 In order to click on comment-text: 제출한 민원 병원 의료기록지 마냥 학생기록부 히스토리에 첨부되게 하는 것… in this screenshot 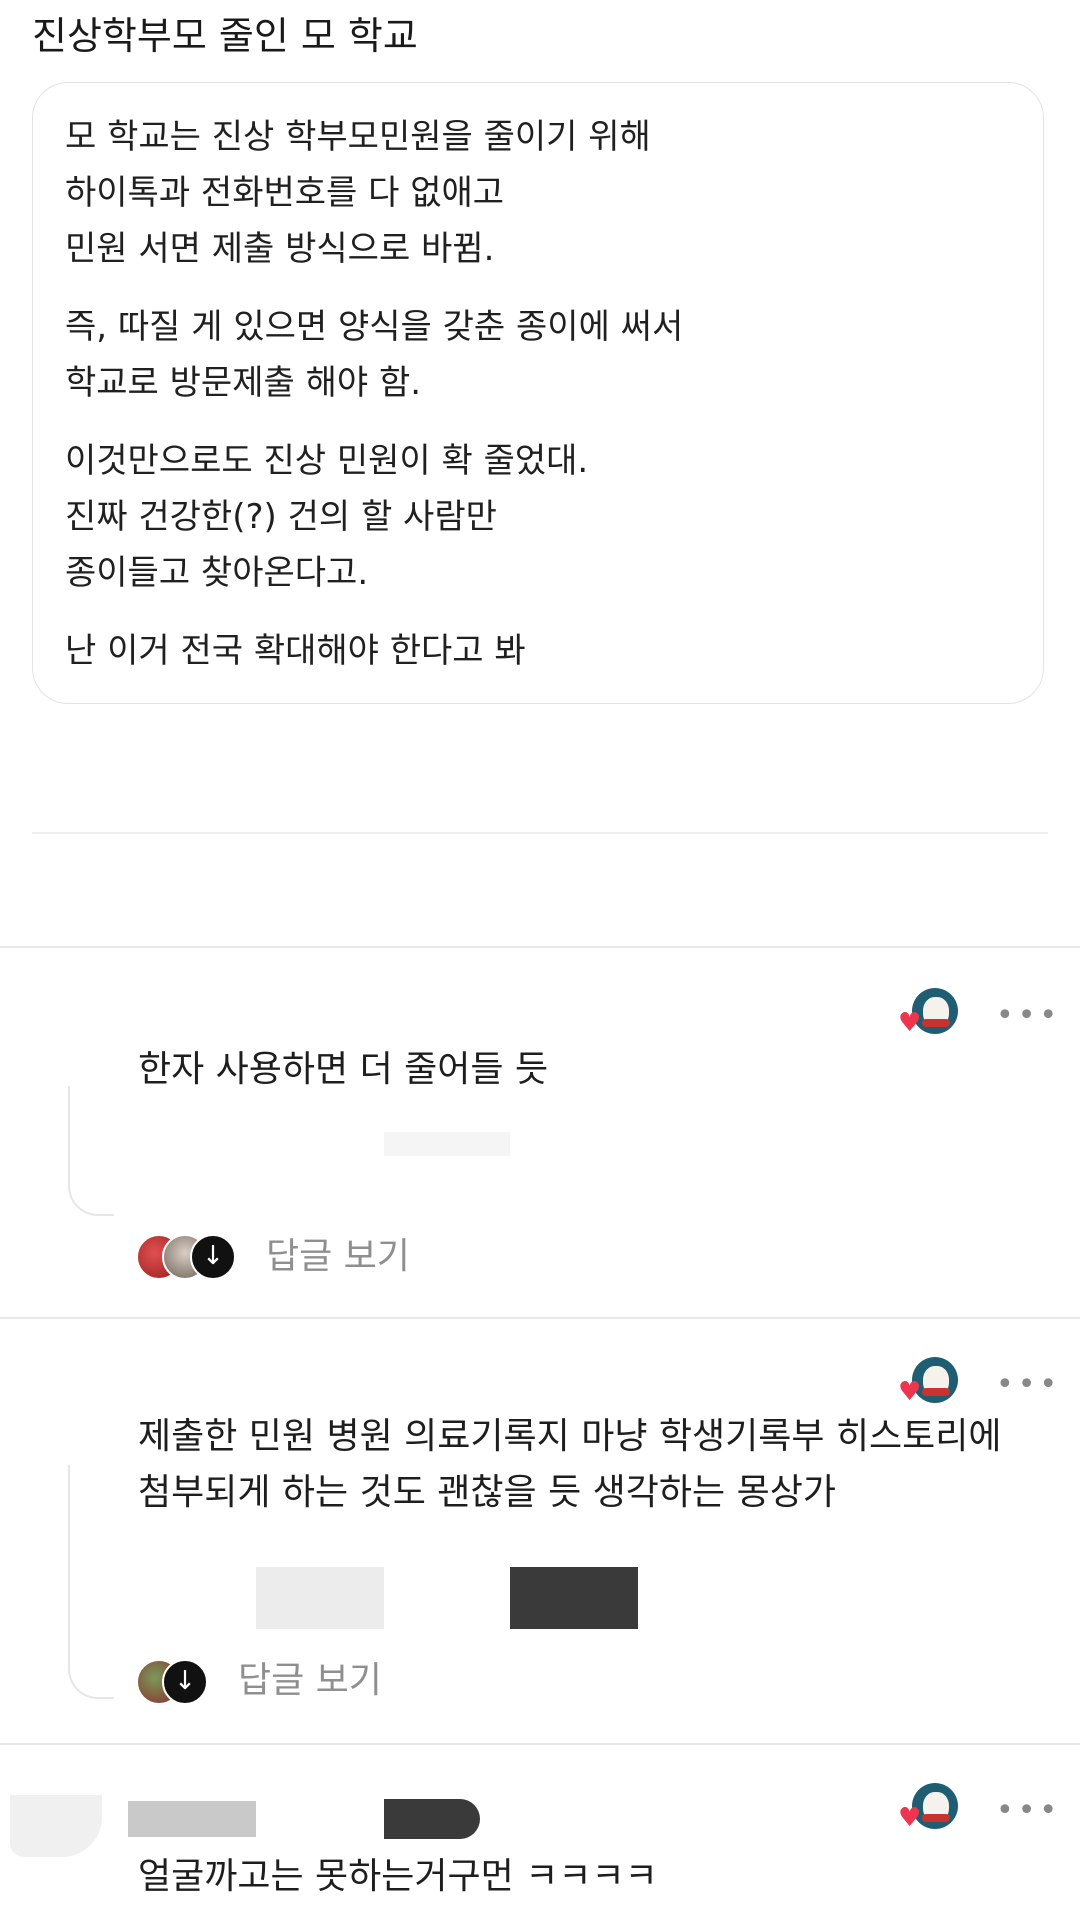, I will do `click(570, 1465)`.